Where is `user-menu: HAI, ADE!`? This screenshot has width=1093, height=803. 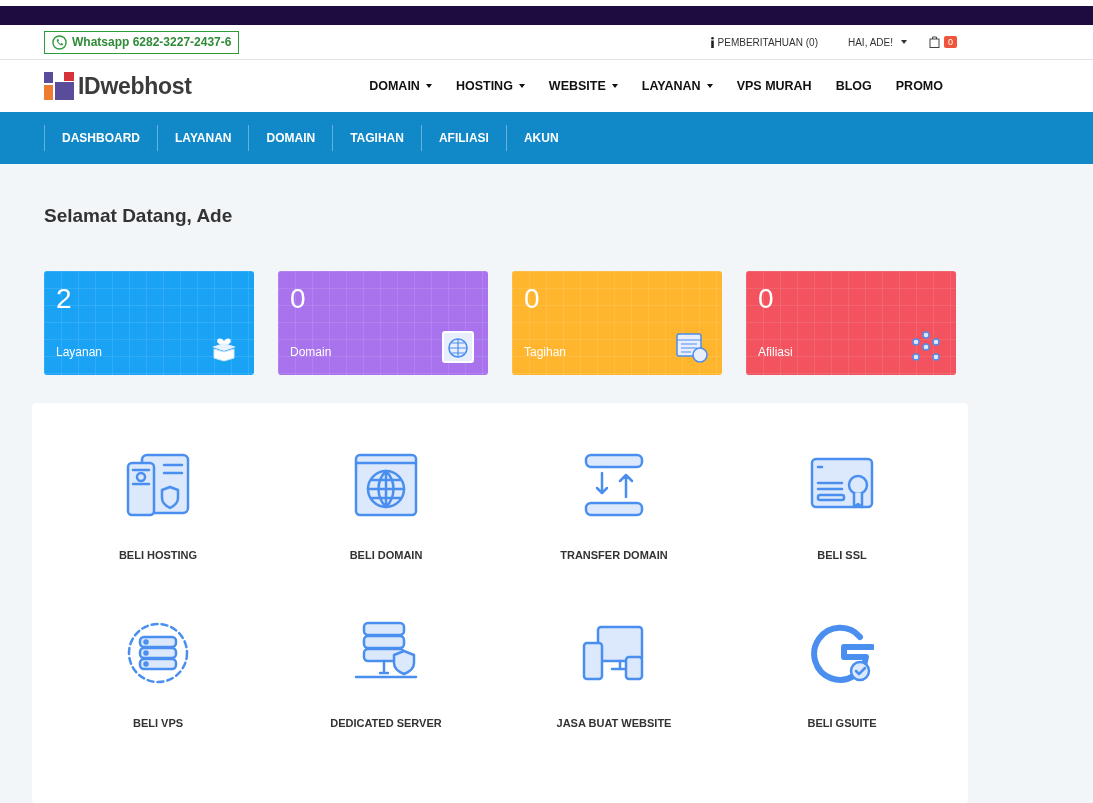
user-menu: HAI, ADE! is located at coordinates (877, 42).